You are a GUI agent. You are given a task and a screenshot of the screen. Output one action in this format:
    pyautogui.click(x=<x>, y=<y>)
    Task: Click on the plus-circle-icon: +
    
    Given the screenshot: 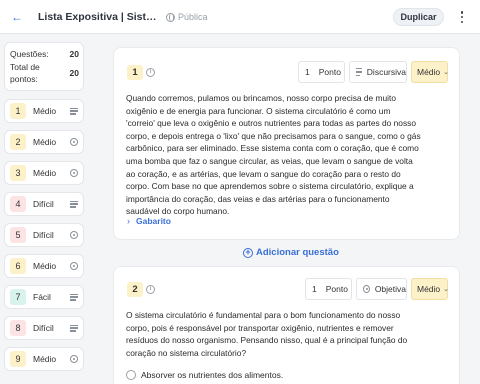 What is the action you would take?
    pyautogui.click(x=248, y=252)
    